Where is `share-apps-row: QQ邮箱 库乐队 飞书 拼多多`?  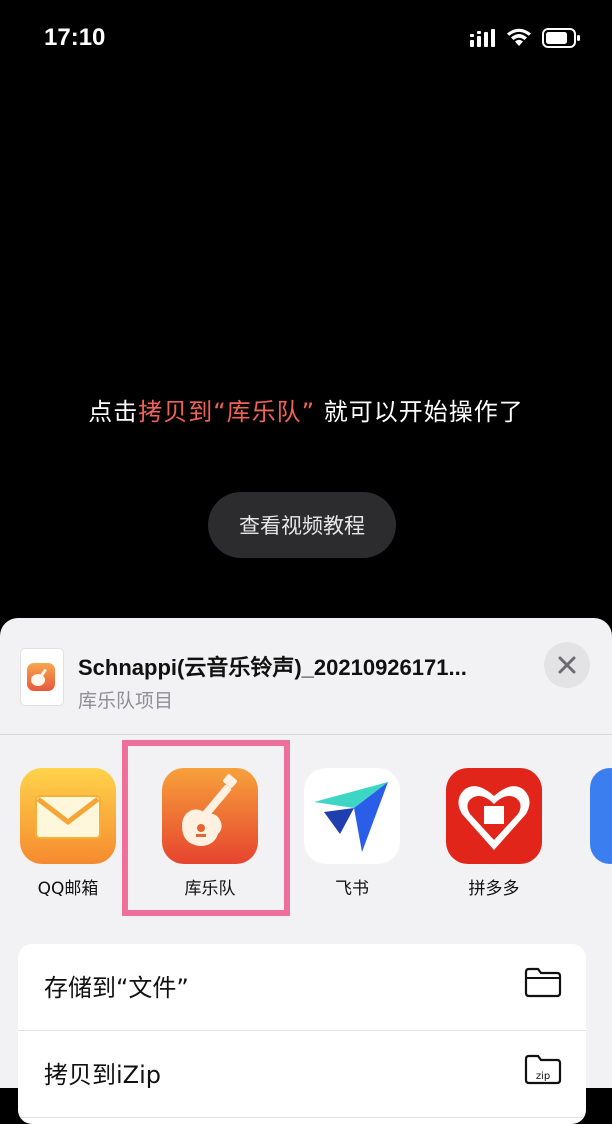 share-apps-row: QQ邮箱 库乐队 飞书 拼多多 is located at coordinates (306, 836).